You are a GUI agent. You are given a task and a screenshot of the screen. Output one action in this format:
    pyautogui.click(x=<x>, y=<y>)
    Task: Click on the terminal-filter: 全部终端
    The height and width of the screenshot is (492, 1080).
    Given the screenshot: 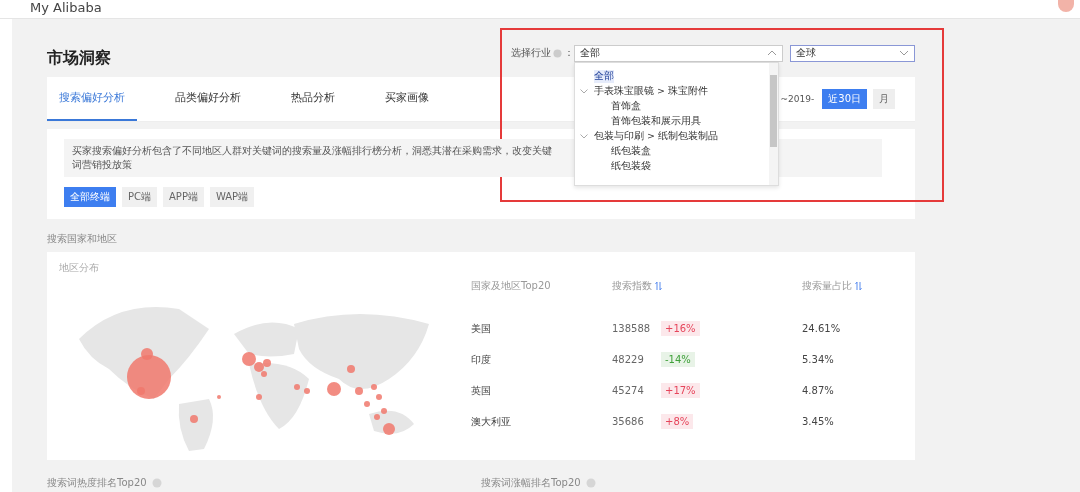 What is the action you would take?
    pyautogui.click(x=90, y=197)
    